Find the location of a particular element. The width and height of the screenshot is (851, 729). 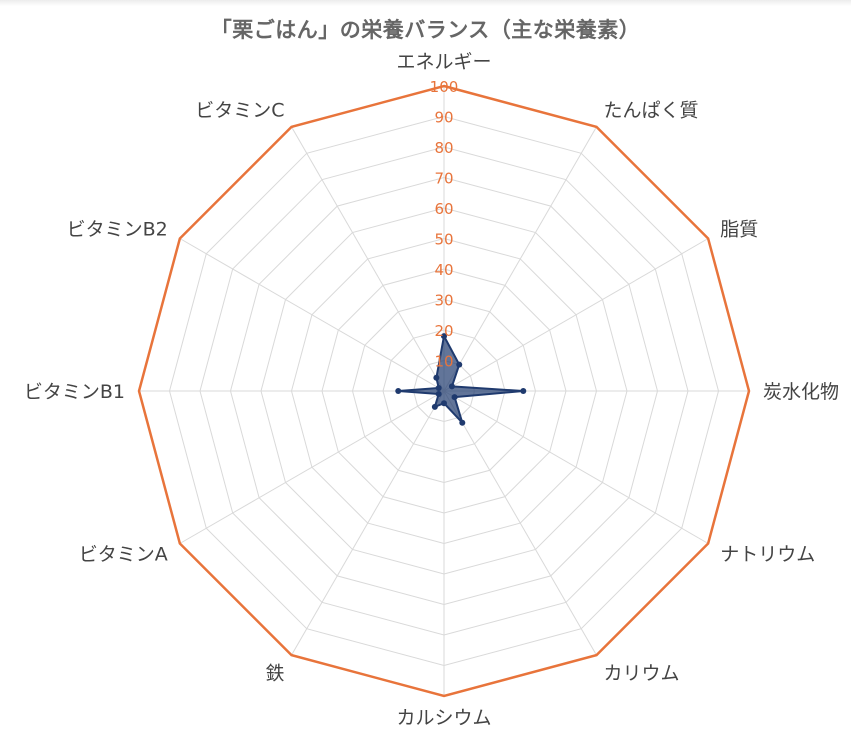

axis-label: ビタミンB1 is located at coordinates (74, 392).